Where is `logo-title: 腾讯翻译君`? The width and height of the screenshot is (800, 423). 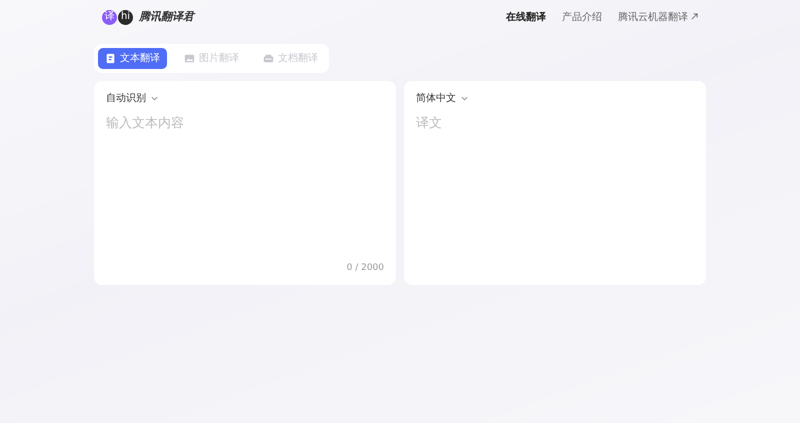
logo-title: 腾讯翻译君 is located at coordinates (166, 16).